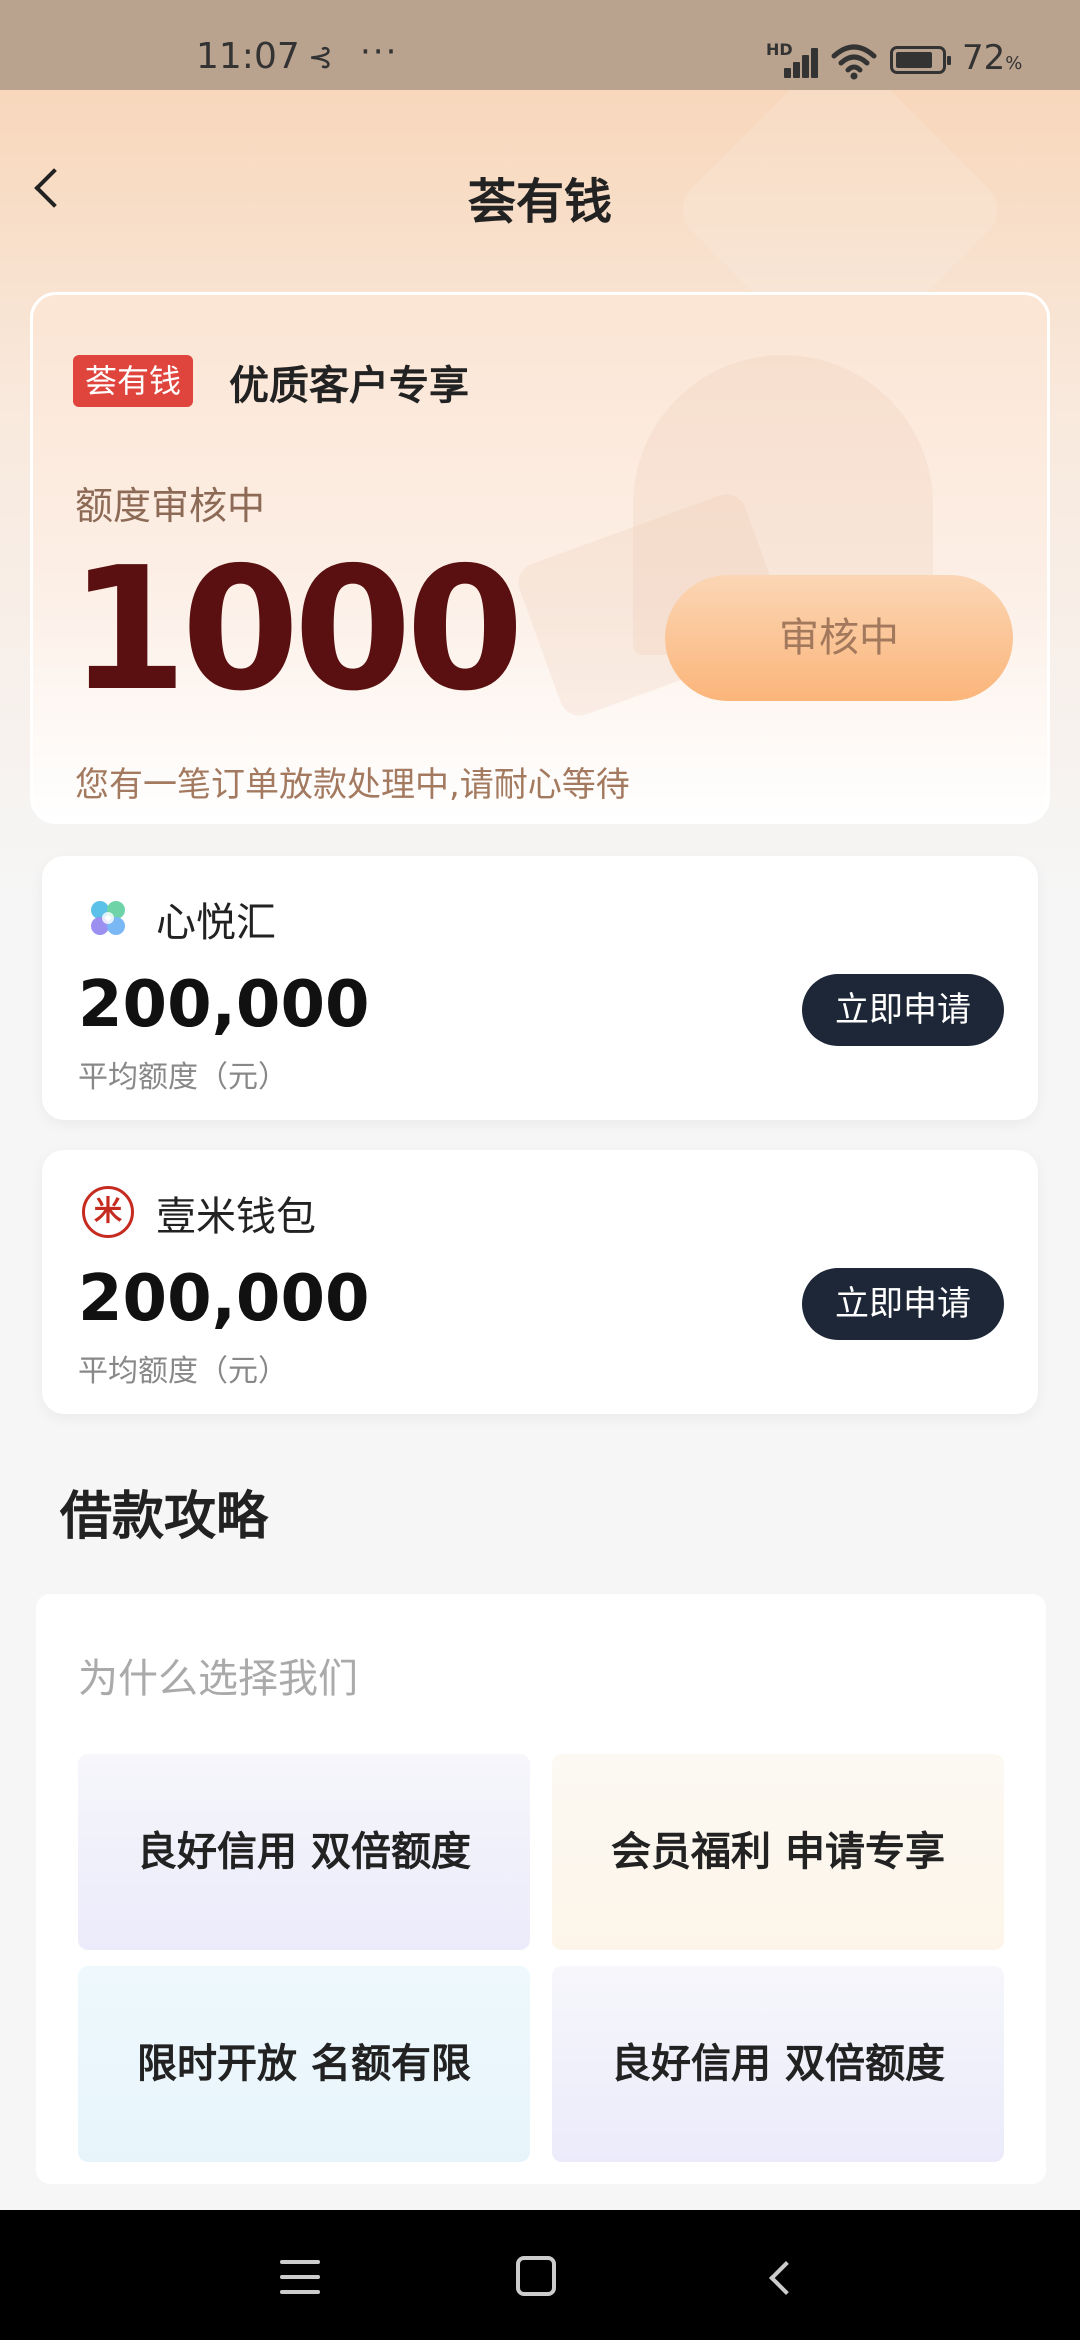 The height and width of the screenshot is (2340, 1080). I want to click on guide-question: 为什么选择我们, so click(218, 1679).